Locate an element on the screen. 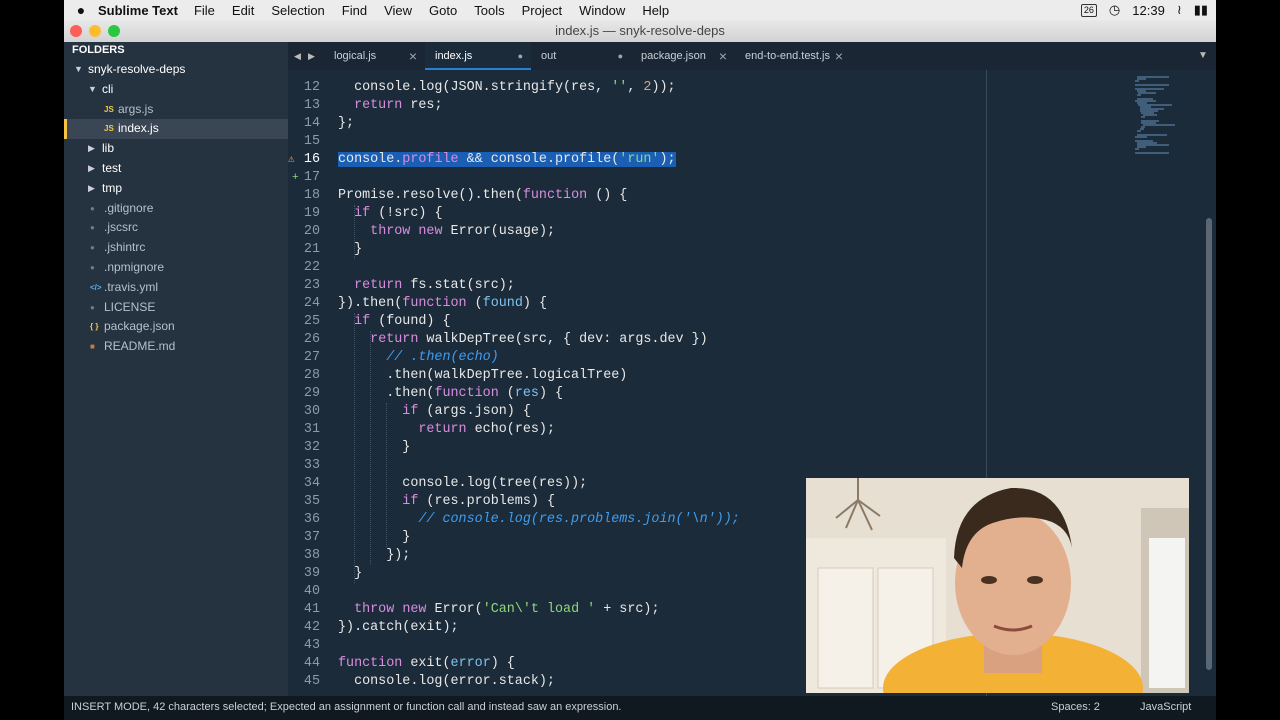 The height and width of the screenshot is (720, 1280). tree-item-label: LICENSE is located at coordinates (130, 306).